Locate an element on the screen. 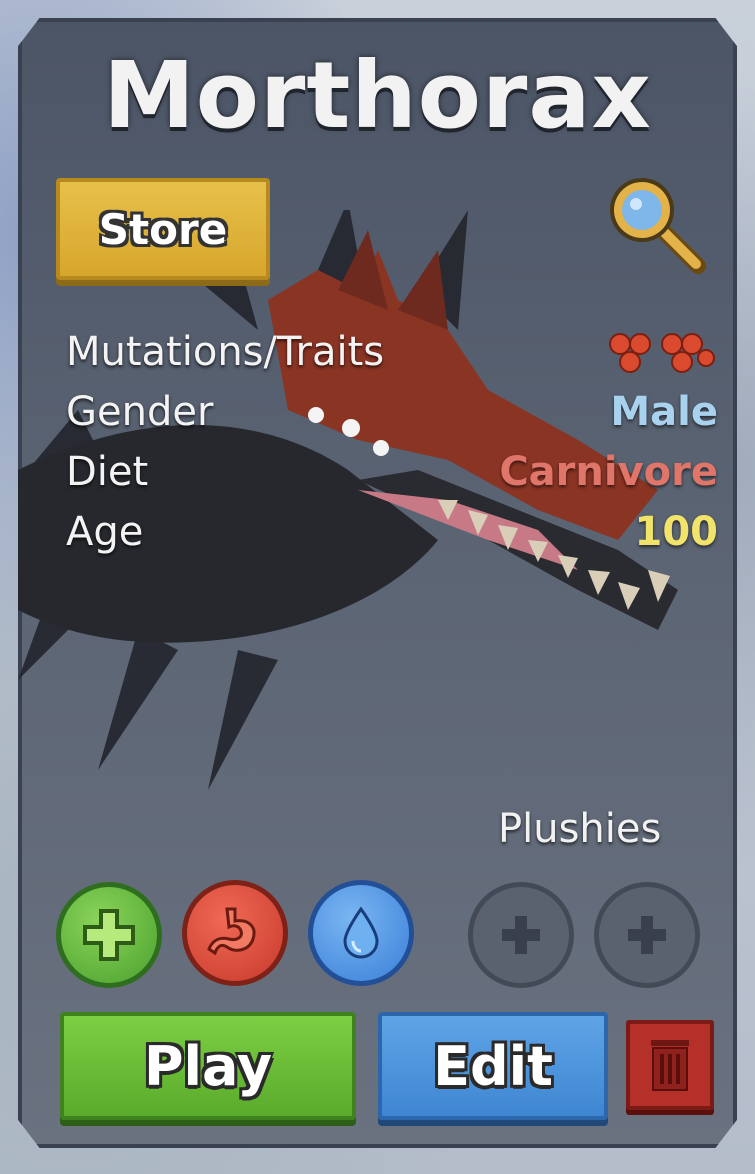  stat-label: Age is located at coordinates (105, 532).